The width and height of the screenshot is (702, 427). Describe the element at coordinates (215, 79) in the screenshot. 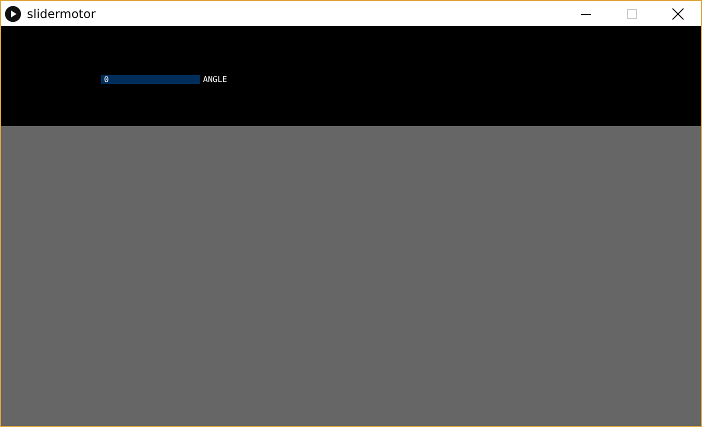

I see `slider-label: ANGLE` at that location.